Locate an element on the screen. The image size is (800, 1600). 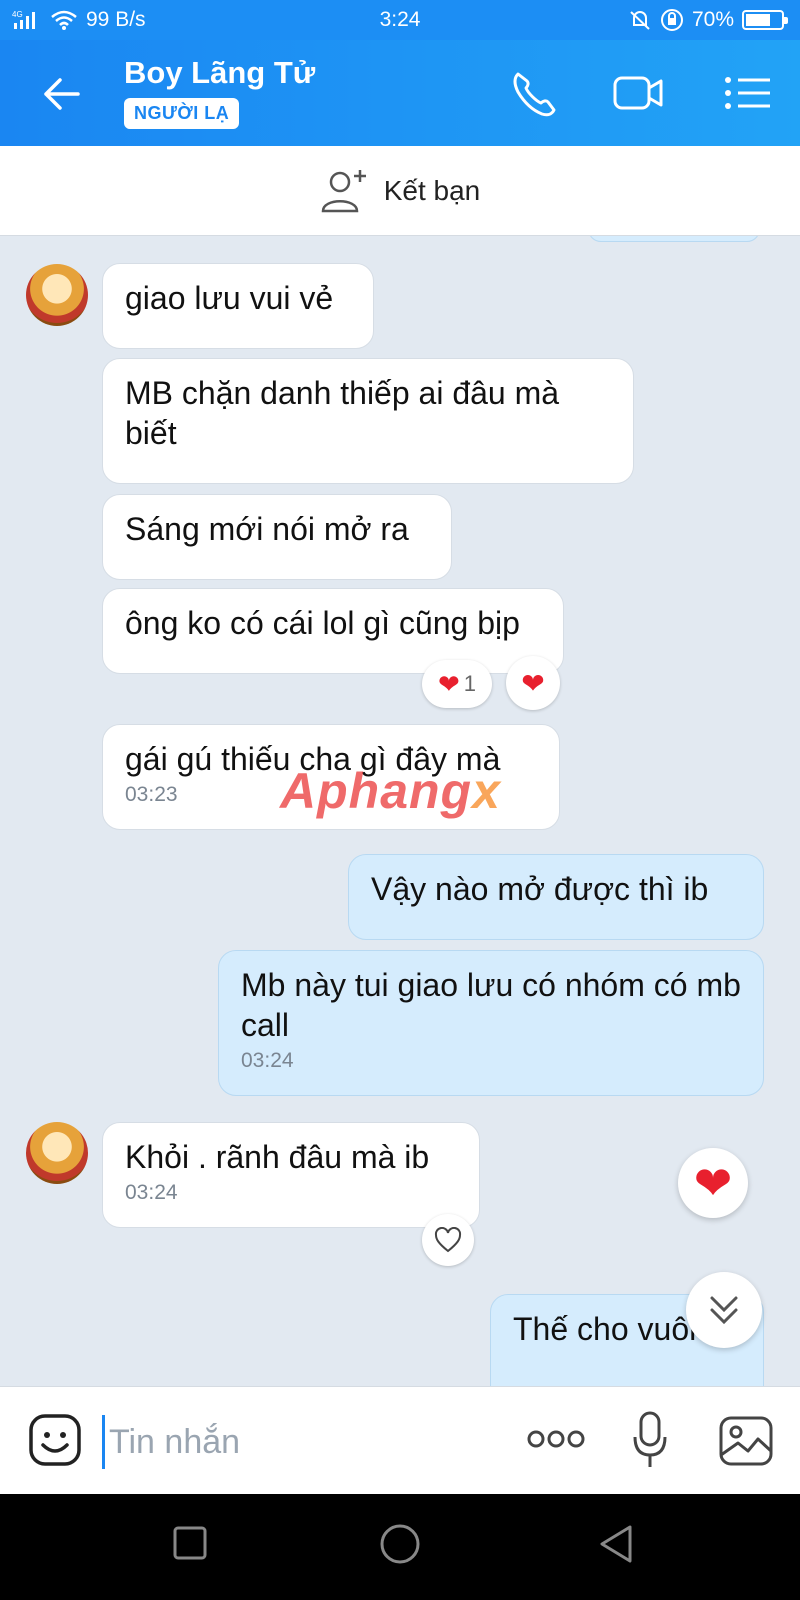
double-chevron-down-icon is located at coordinates (724, 1310).